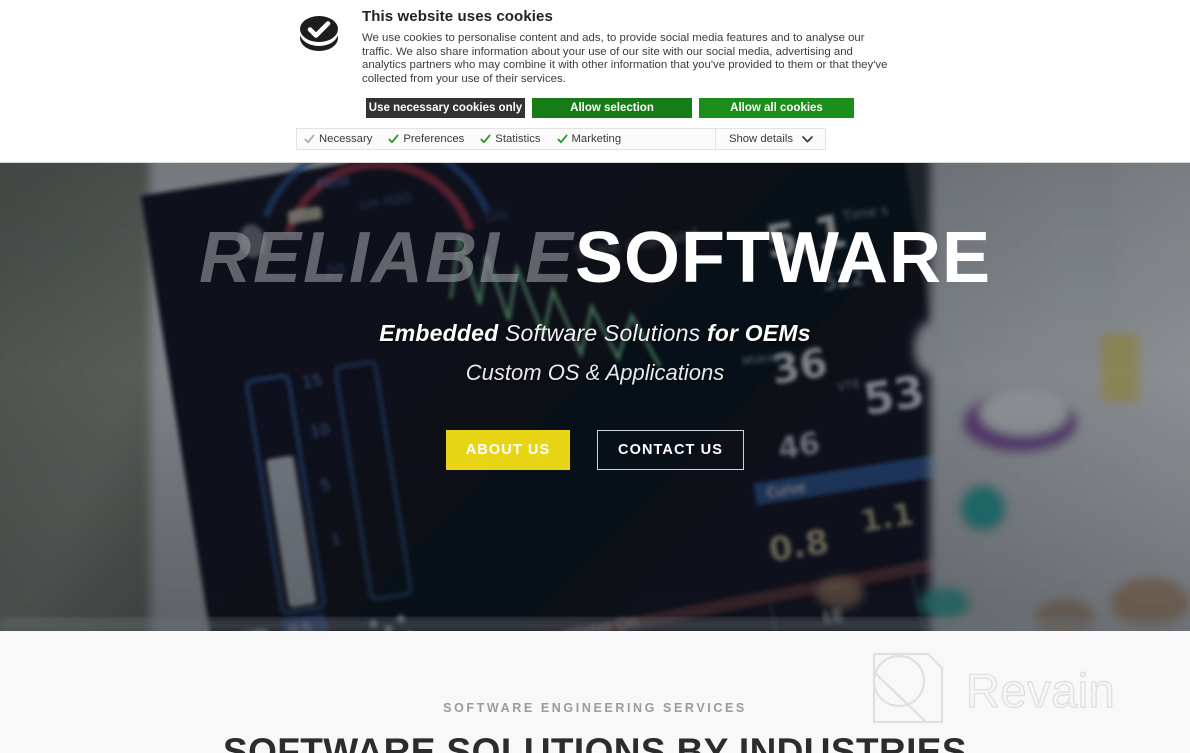 The width and height of the screenshot is (1190, 753). I want to click on hero-title-strong: SOFTWARE, so click(783, 258).